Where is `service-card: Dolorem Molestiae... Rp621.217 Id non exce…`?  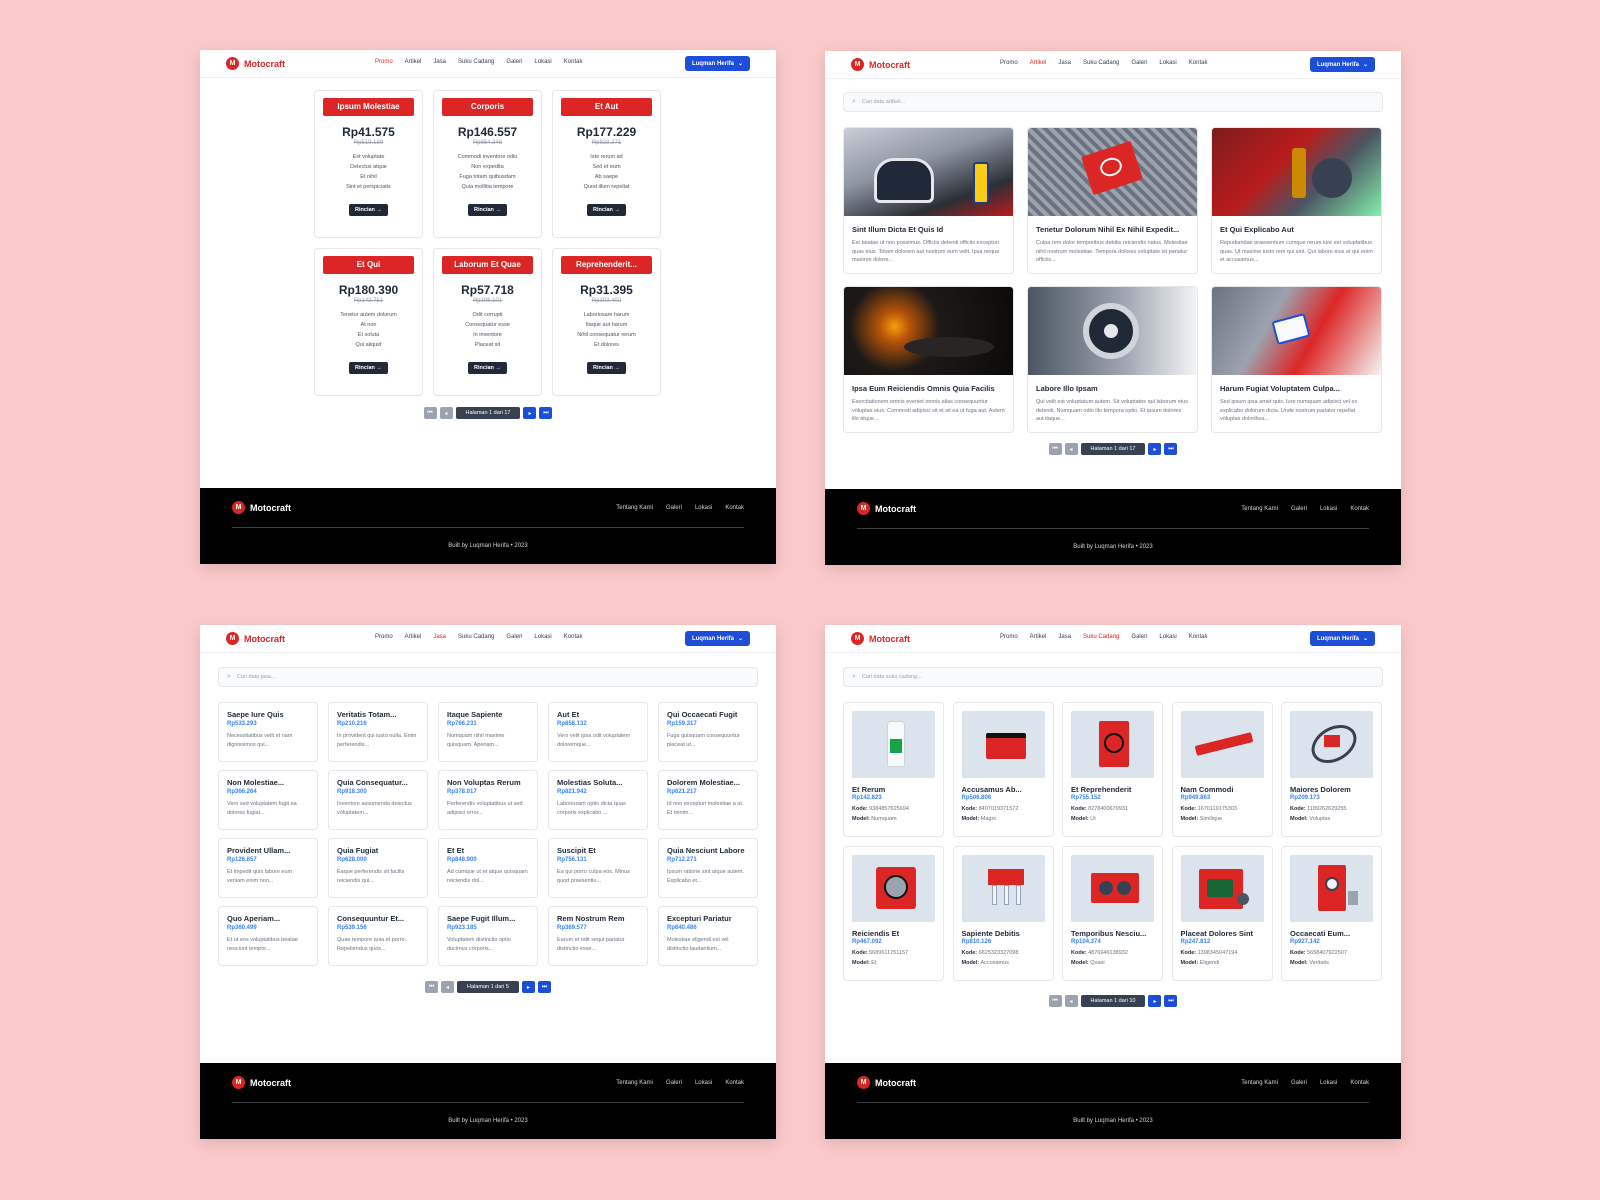 service-card: Dolorem Molestiae... Rp621.217 Id non exce… is located at coordinates (708, 800).